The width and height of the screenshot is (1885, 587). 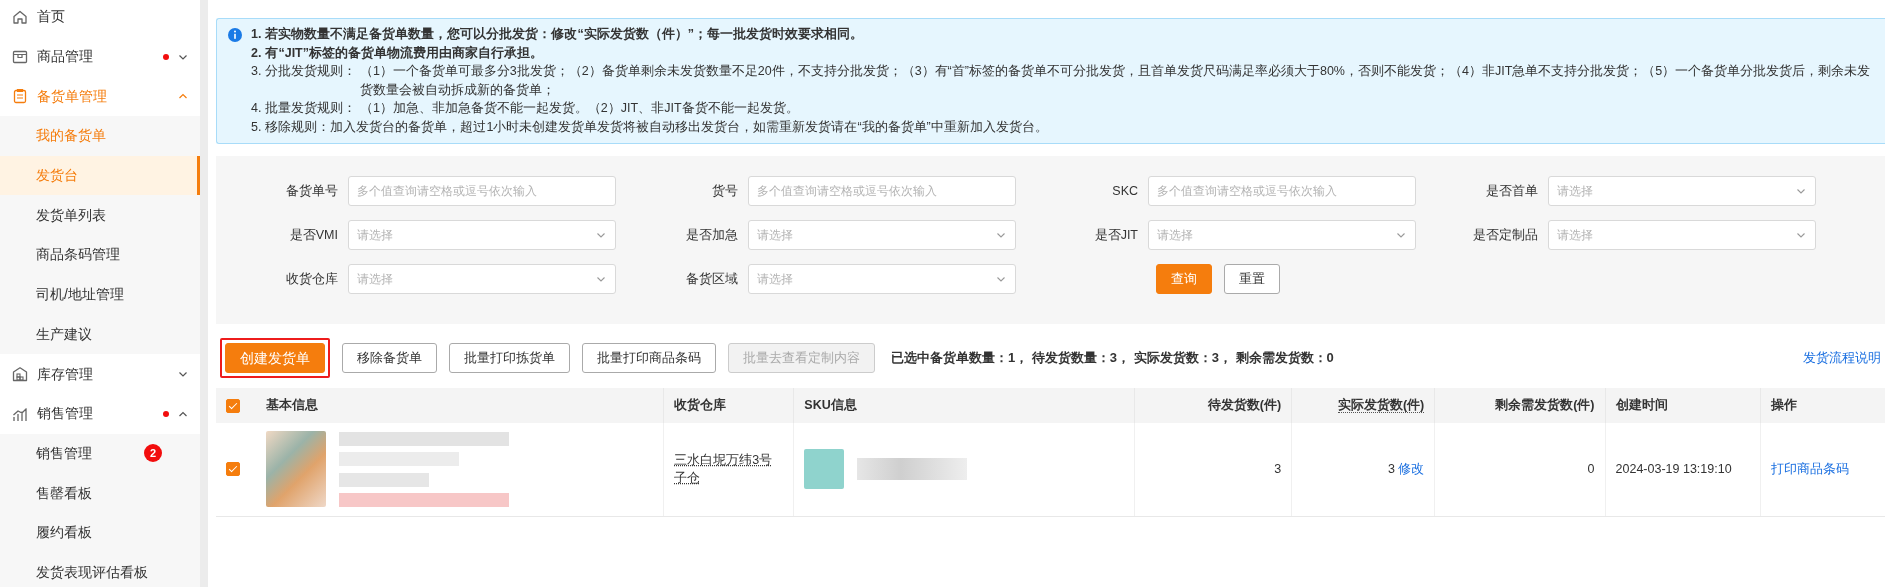 I want to click on select-all-checkbox, so click(x=233, y=405).